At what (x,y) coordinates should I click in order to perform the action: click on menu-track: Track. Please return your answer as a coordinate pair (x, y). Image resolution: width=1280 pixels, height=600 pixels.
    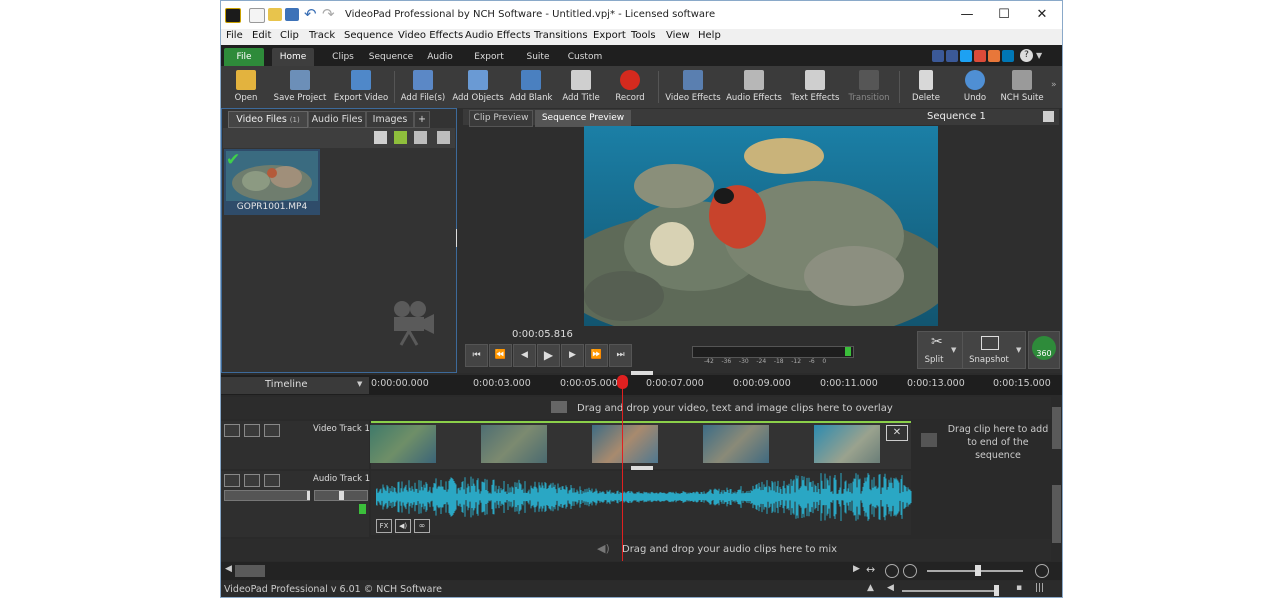
    Looking at the image, I should click on (322, 35).